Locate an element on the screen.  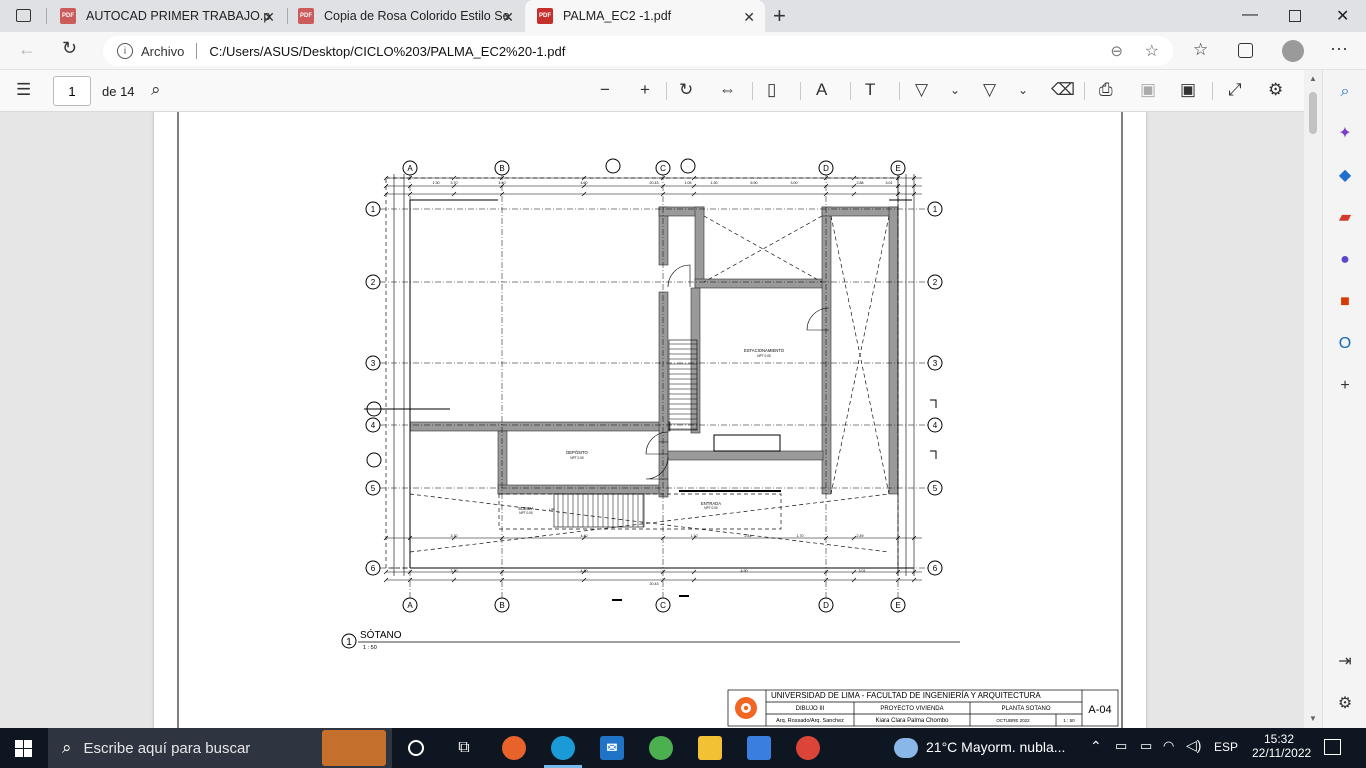
search-icon: ⌕ is located at coordinates (1345, 92).